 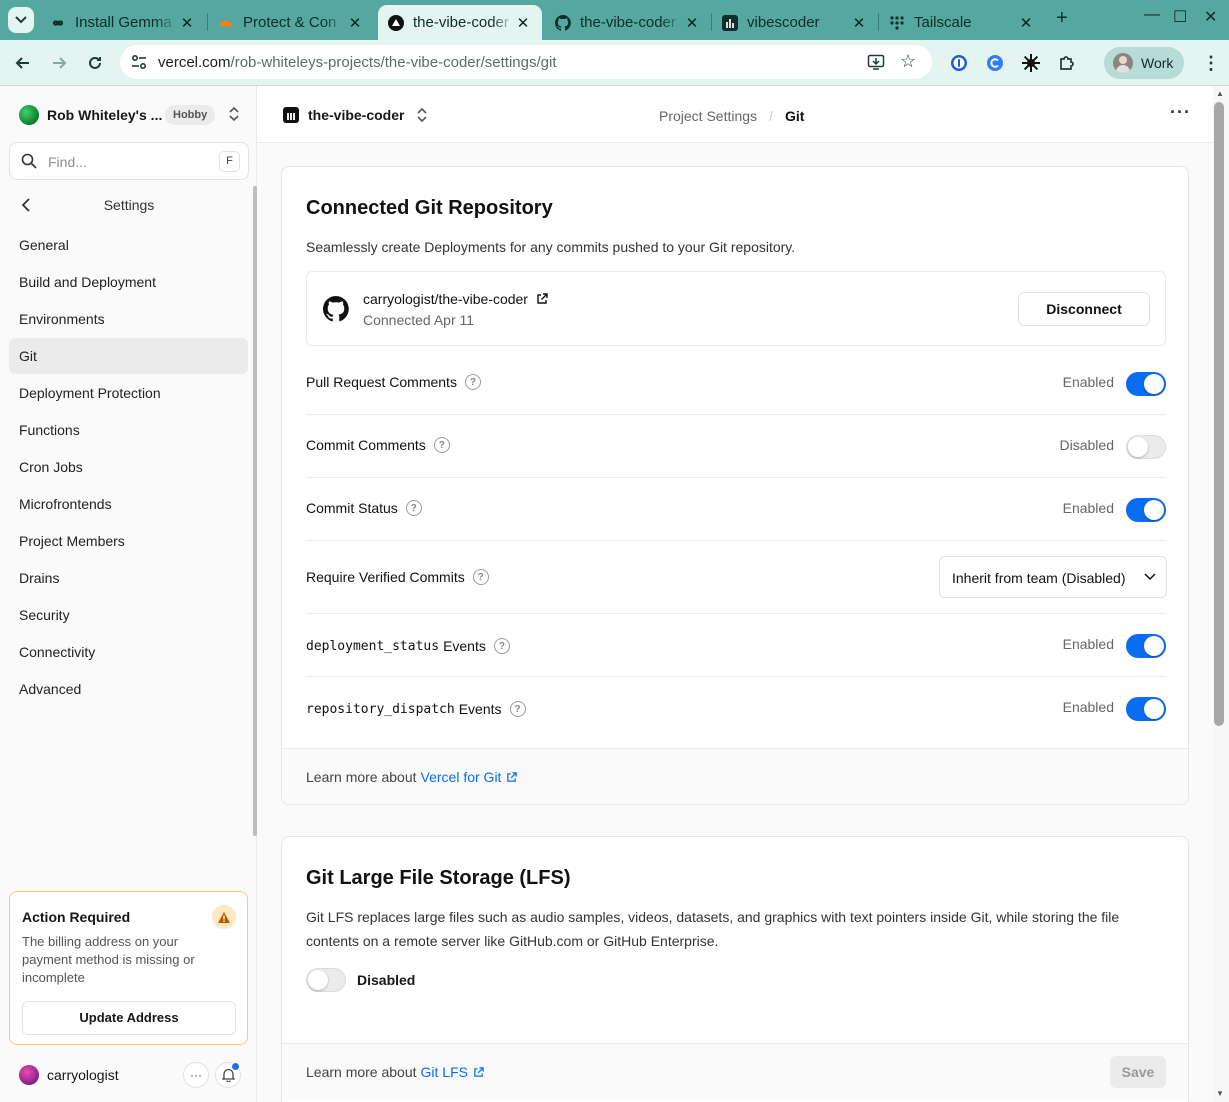 I want to click on more-options-button: ···, so click(x=196, y=1075).